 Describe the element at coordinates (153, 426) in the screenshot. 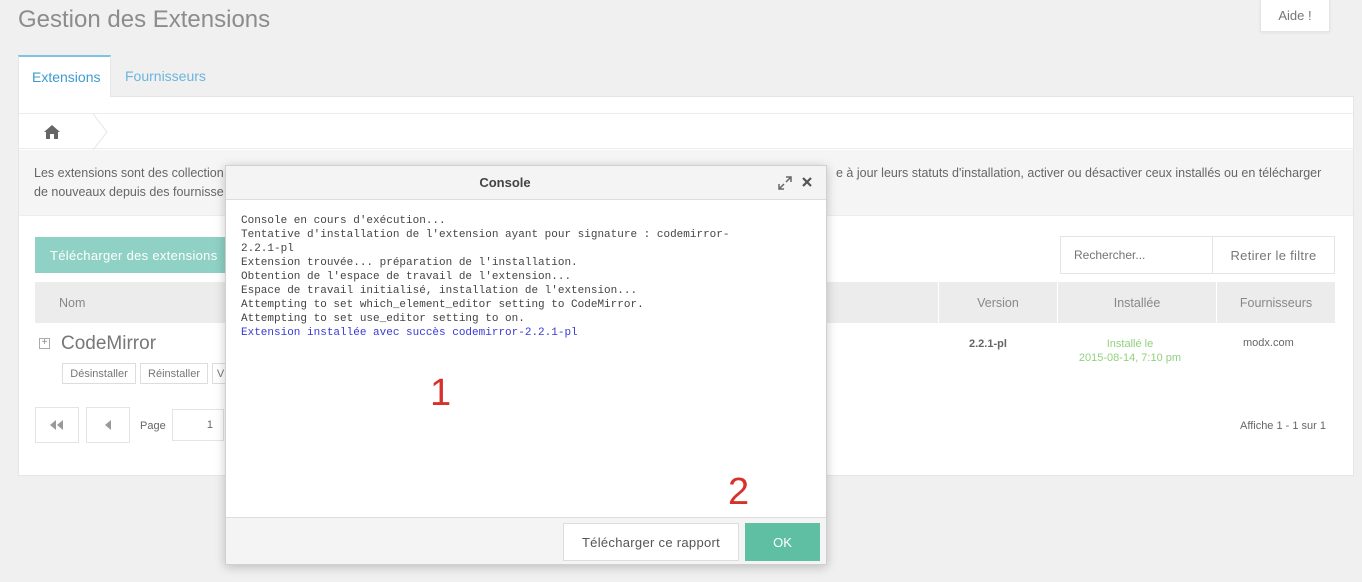

I see `page-label: Page` at that location.